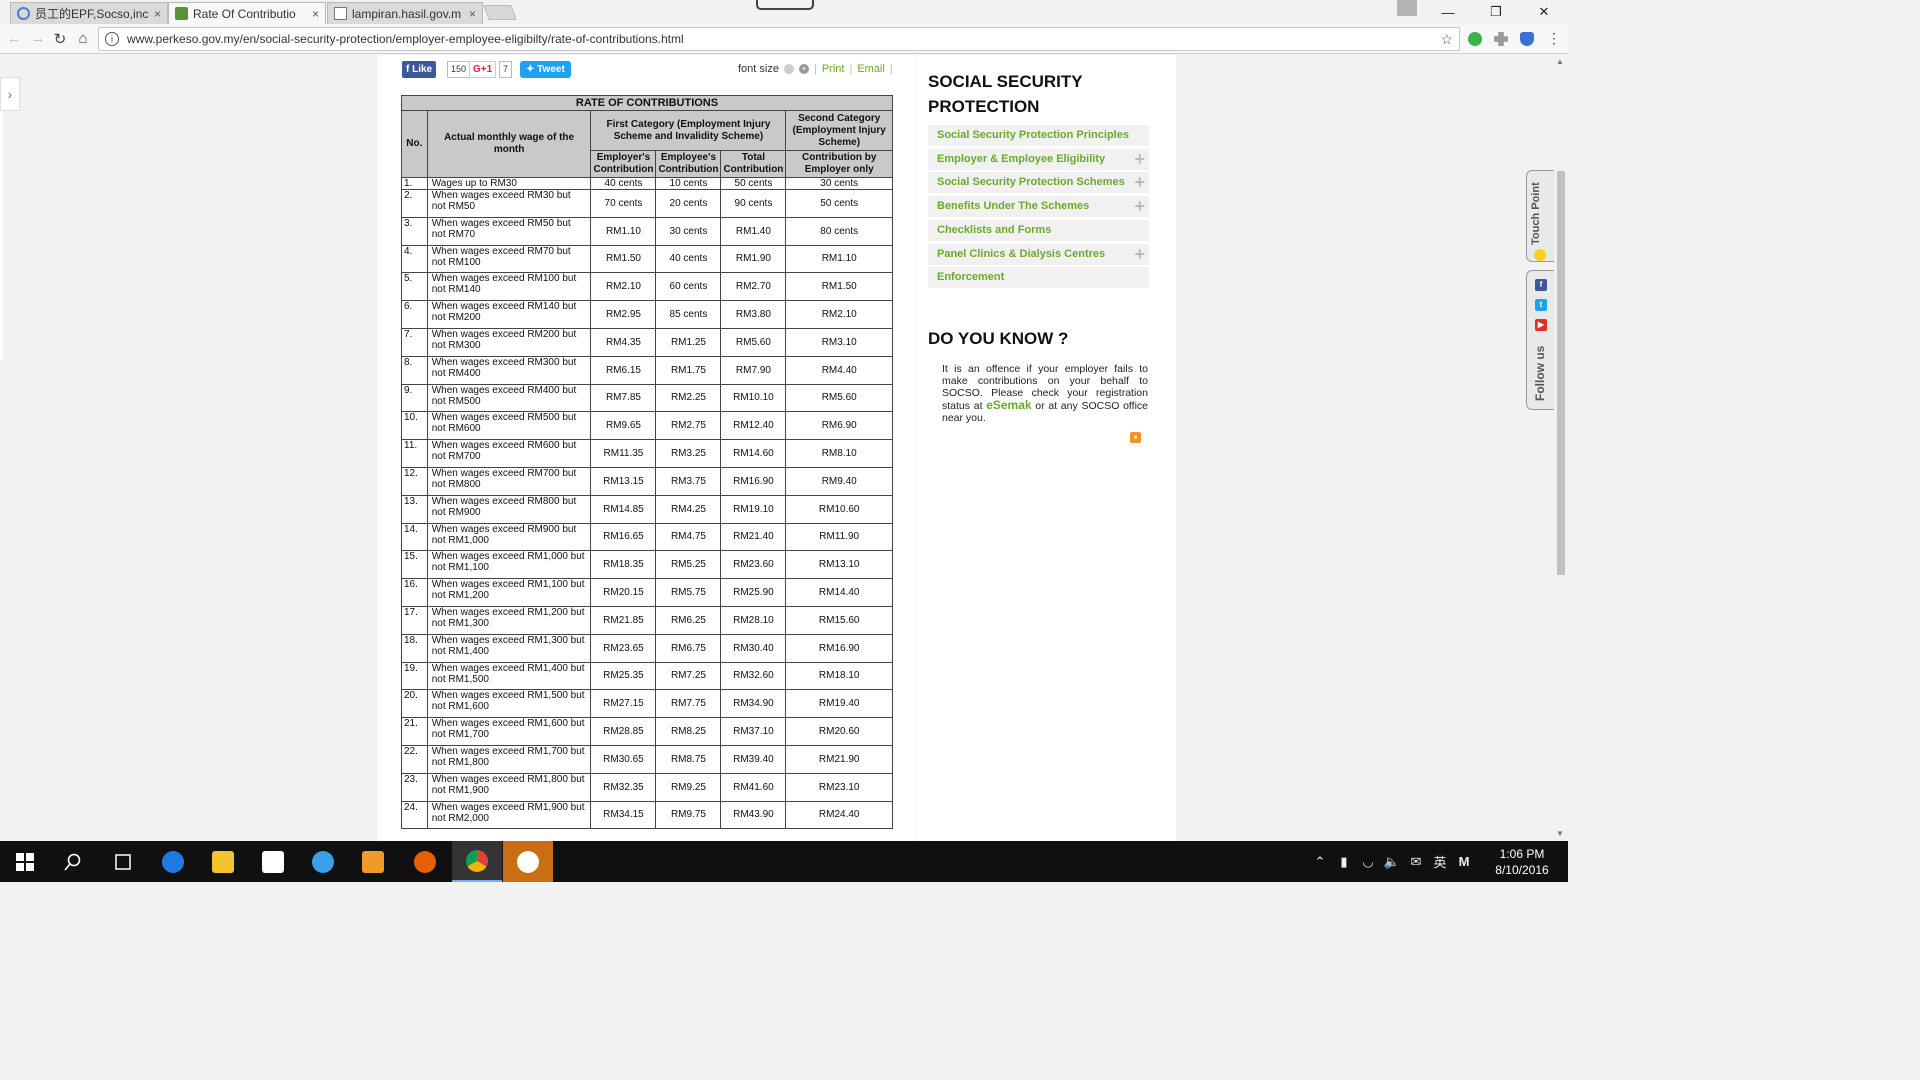 This screenshot has width=1920, height=1080. What do you see at coordinates (839, 731) in the screenshot?
I see `employer-only-contribution: RM20.60` at bounding box center [839, 731].